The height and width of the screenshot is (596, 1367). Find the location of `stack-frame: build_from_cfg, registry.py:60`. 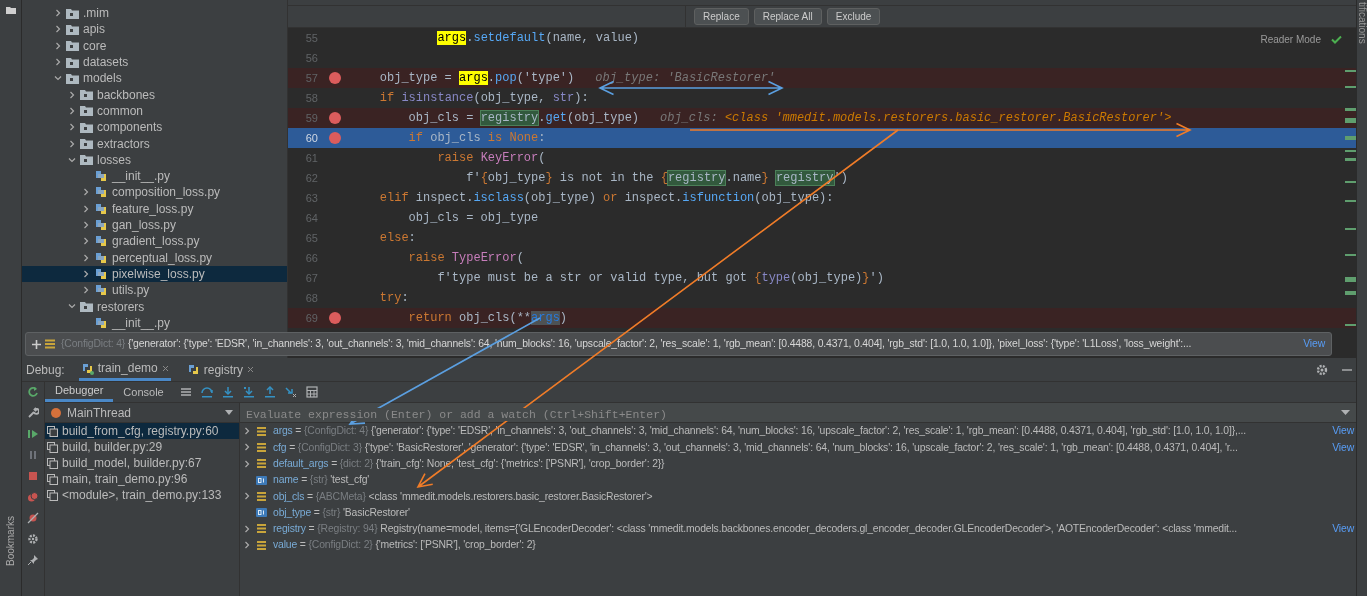

stack-frame: build_from_cfg, registry.py:60 is located at coordinates (142, 431).